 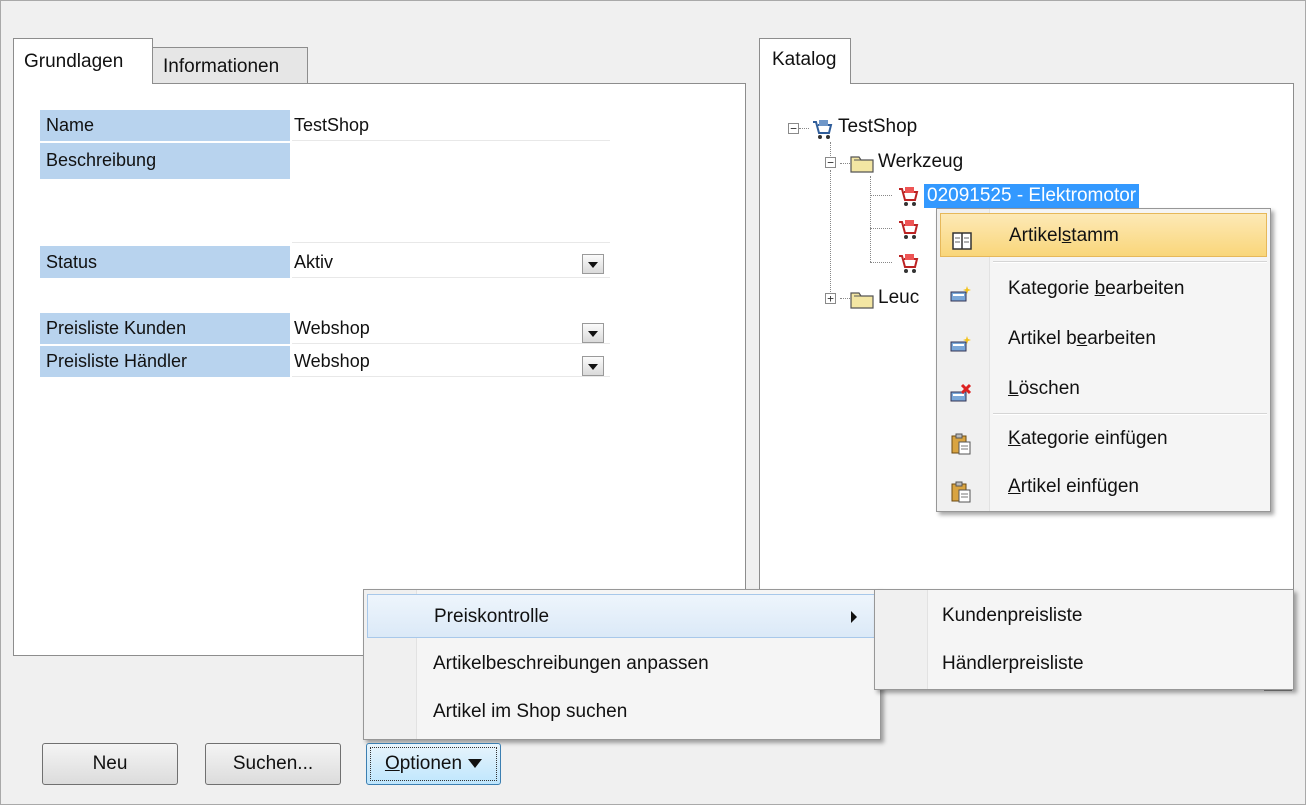 I want to click on tree-item-elektromotor: 02091525 - Elektromotor, so click(x=1032, y=196).